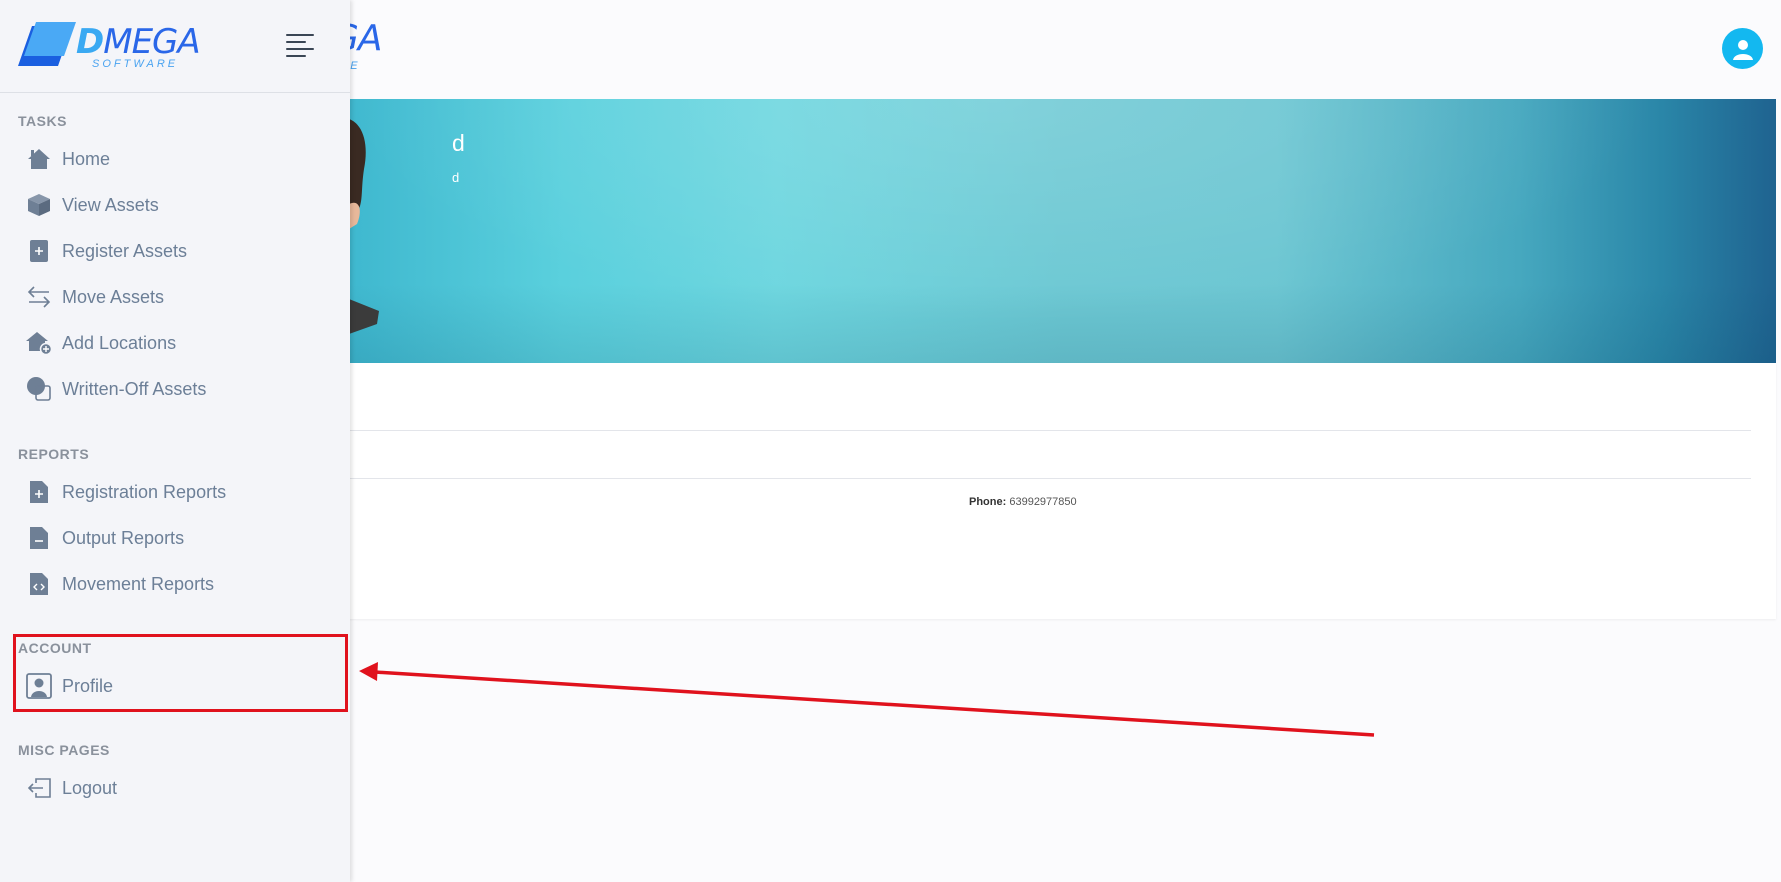  I want to click on phone-label: Phone:, so click(988, 502).